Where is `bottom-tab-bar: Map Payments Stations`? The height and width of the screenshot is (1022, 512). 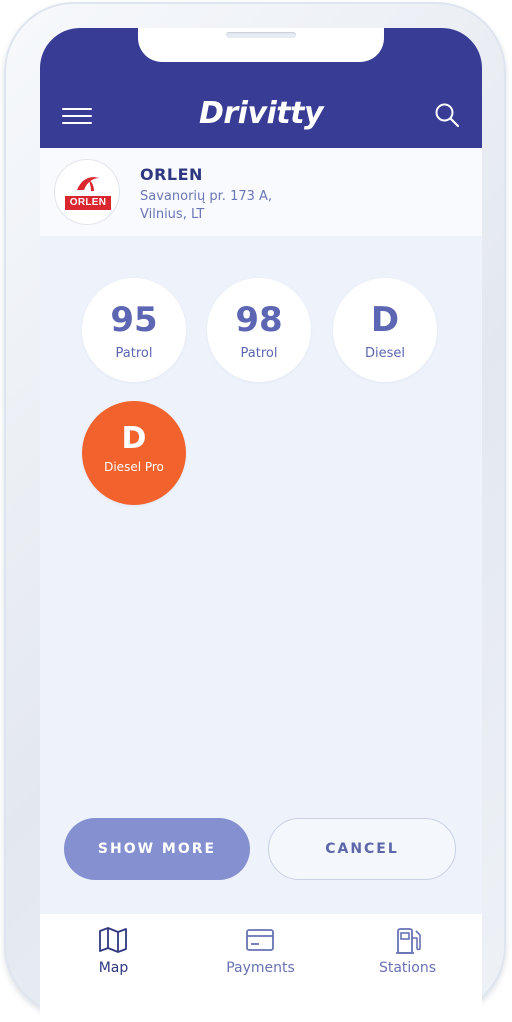
bottom-tab-bar: Map Payments Stations is located at coordinates (261, 968).